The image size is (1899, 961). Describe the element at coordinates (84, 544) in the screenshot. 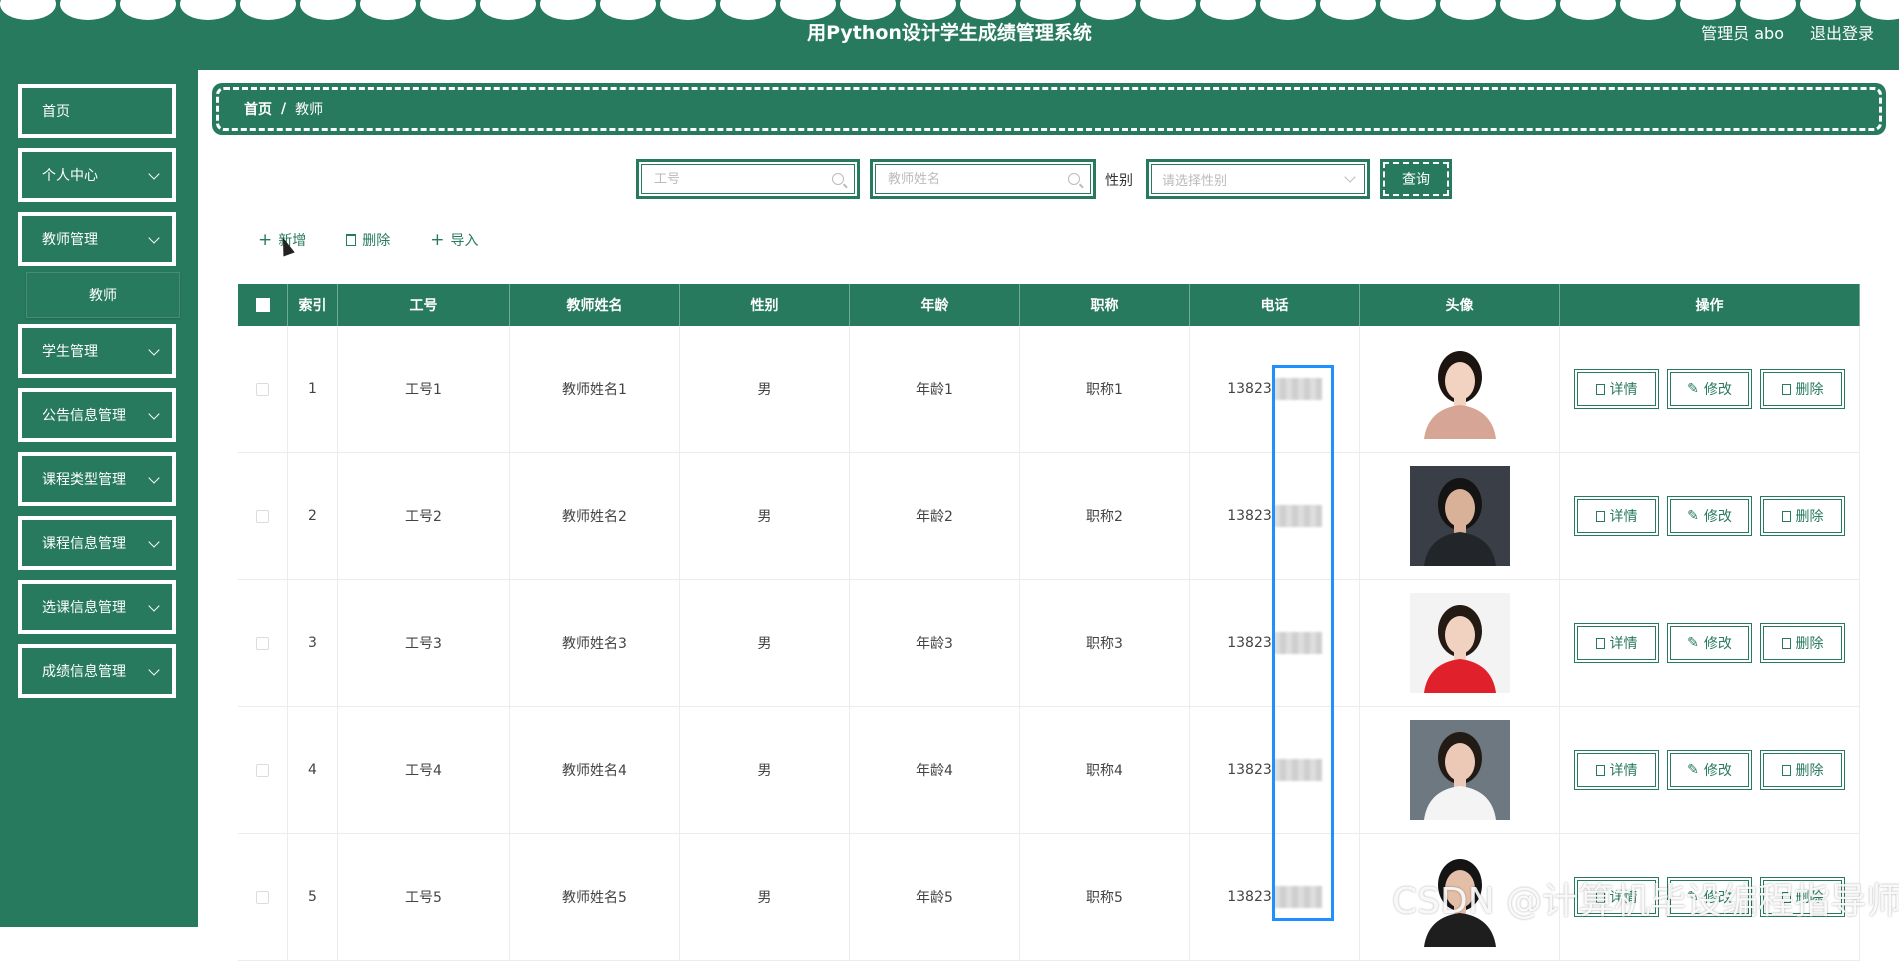

I see `sidebar-item-label: 课程信息管理` at that location.